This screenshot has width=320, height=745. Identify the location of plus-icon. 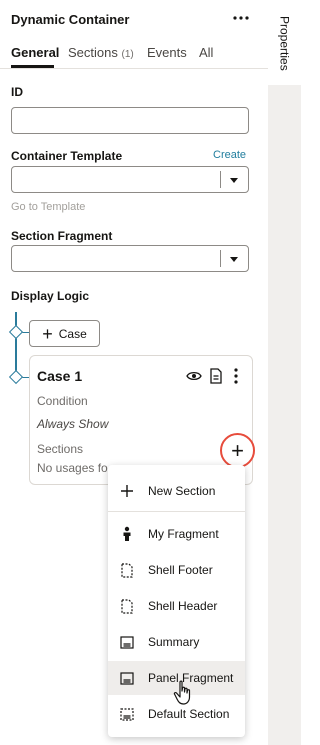
(127, 491).